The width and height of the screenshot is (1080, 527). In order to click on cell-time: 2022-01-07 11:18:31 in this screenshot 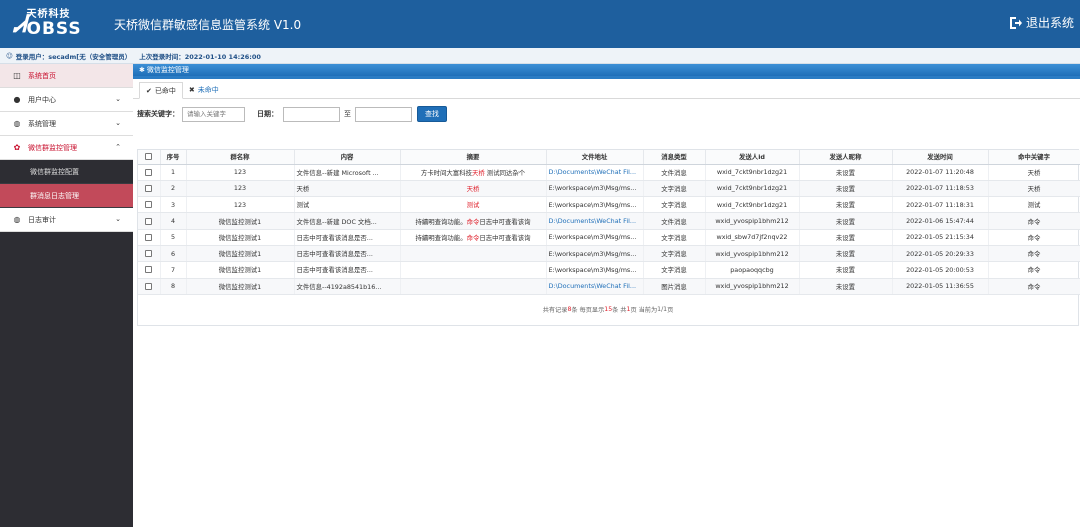, I will do `click(940, 205)`.